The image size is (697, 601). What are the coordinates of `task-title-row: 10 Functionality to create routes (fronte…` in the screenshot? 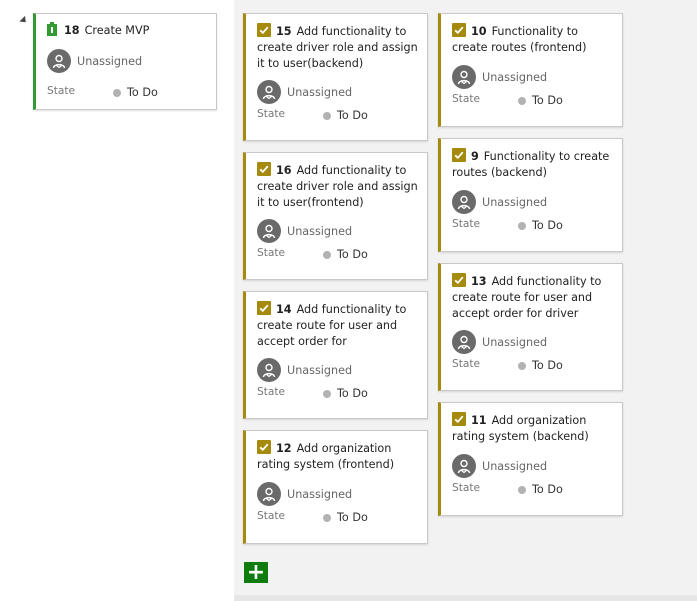 It's located at (533, 39).